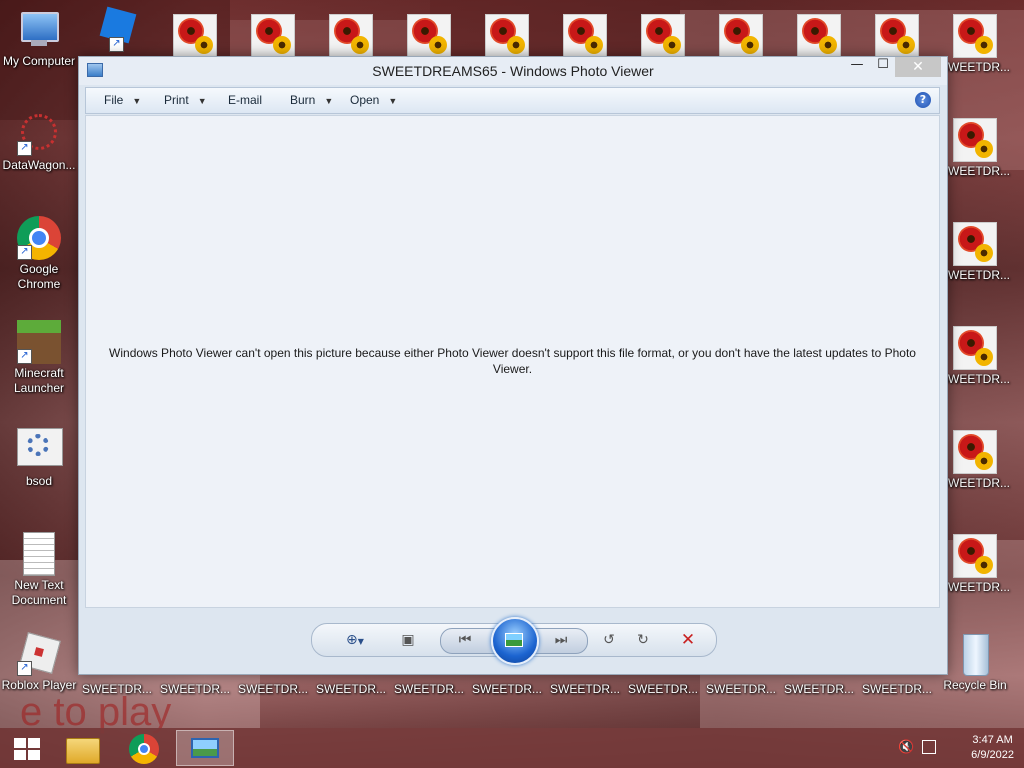 The width and height of the screenshot is (1024, 768). I want to click on start-button, so click(26, 748).